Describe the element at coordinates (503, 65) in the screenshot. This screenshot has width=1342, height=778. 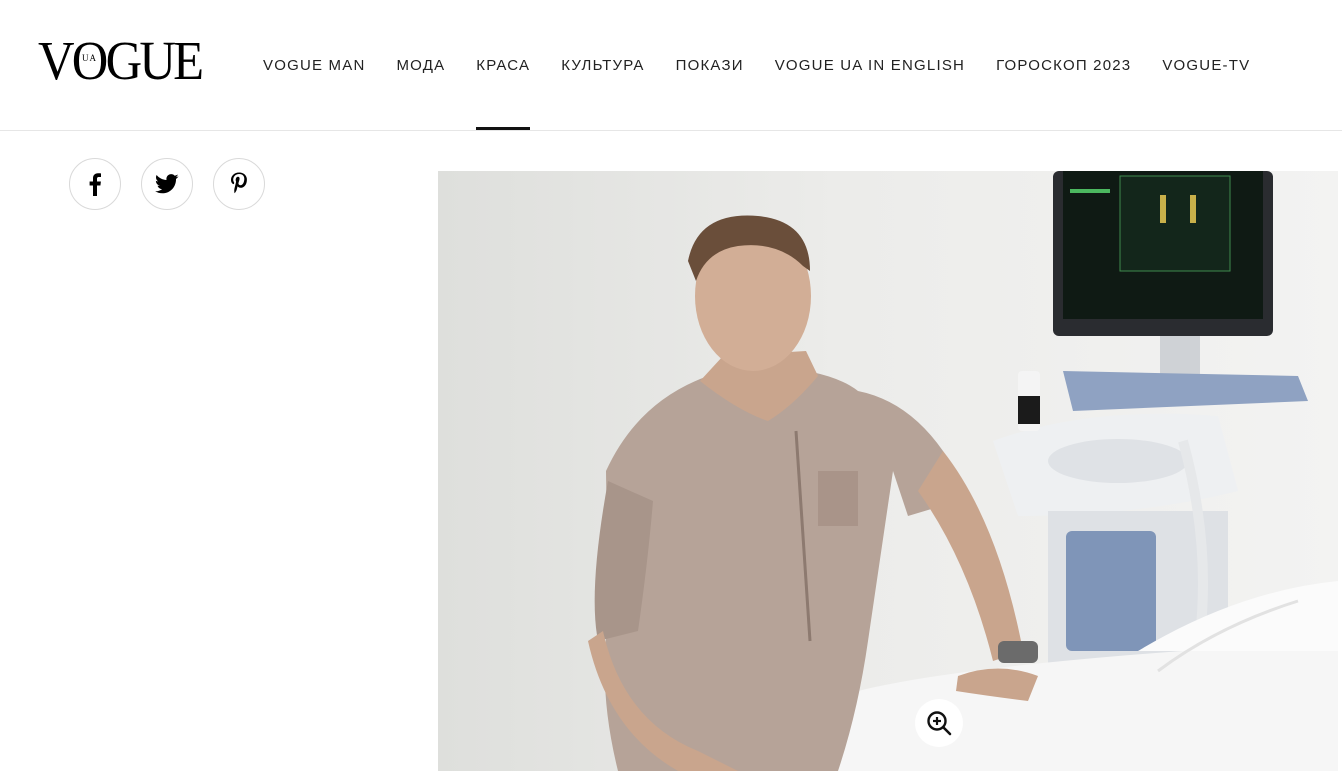
I see `nav-item-krasa: КРАСА` at that location.